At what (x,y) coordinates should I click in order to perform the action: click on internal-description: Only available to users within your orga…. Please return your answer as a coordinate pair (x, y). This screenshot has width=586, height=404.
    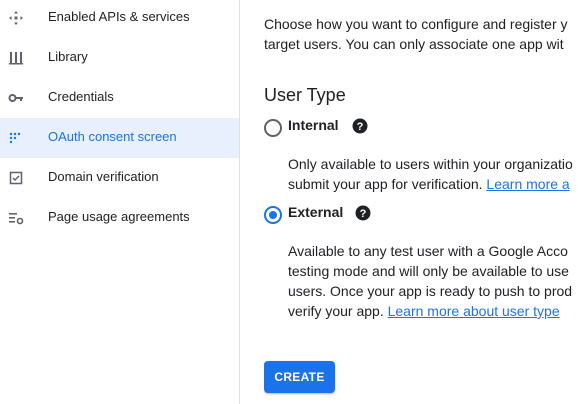
    Looking at the image, I should click on (437, 174).